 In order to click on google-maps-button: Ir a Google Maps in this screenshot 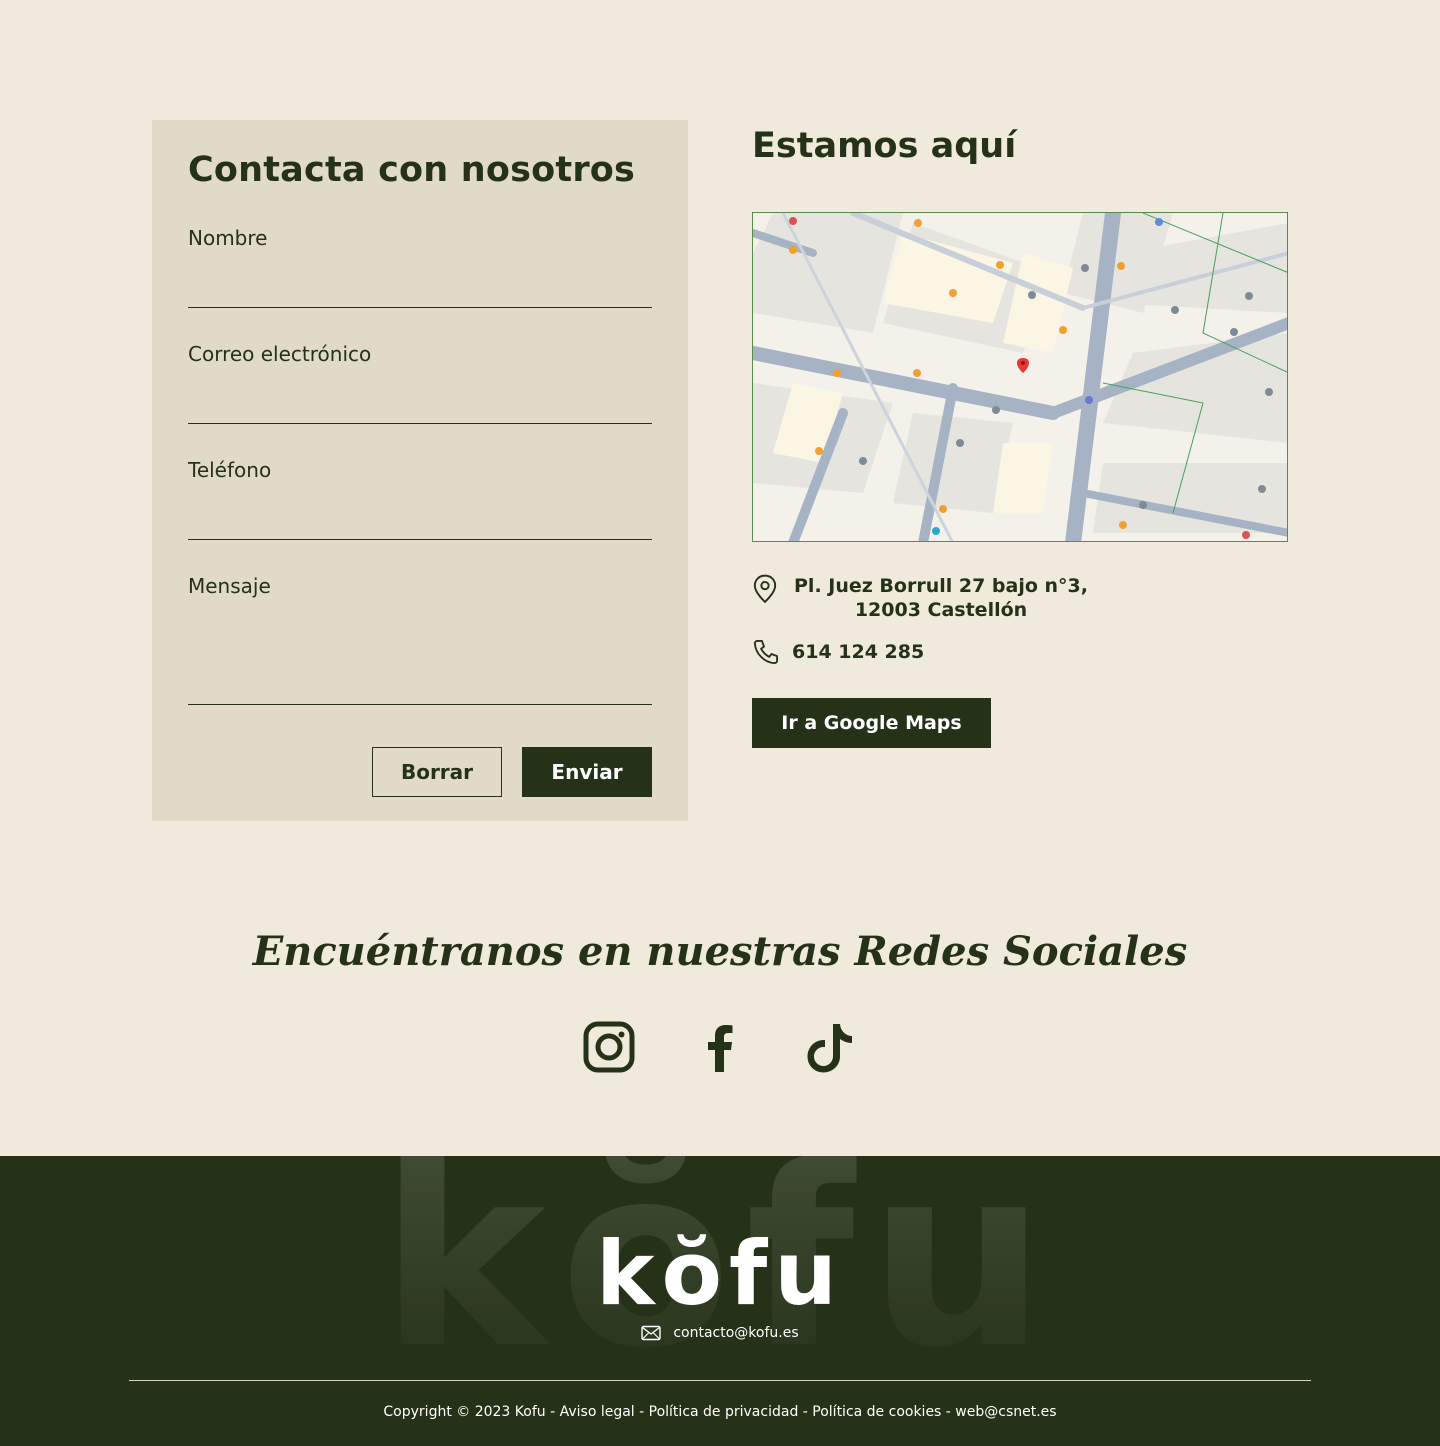, I will do `click(871, 723)`.